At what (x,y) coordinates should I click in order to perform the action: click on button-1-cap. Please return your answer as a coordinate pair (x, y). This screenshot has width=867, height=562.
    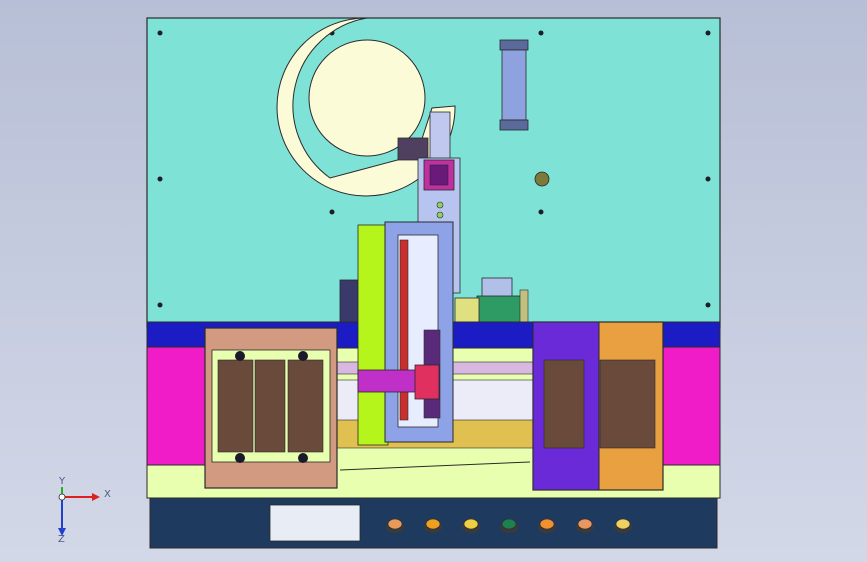
    Looking at the image, I should click on (395, 524).